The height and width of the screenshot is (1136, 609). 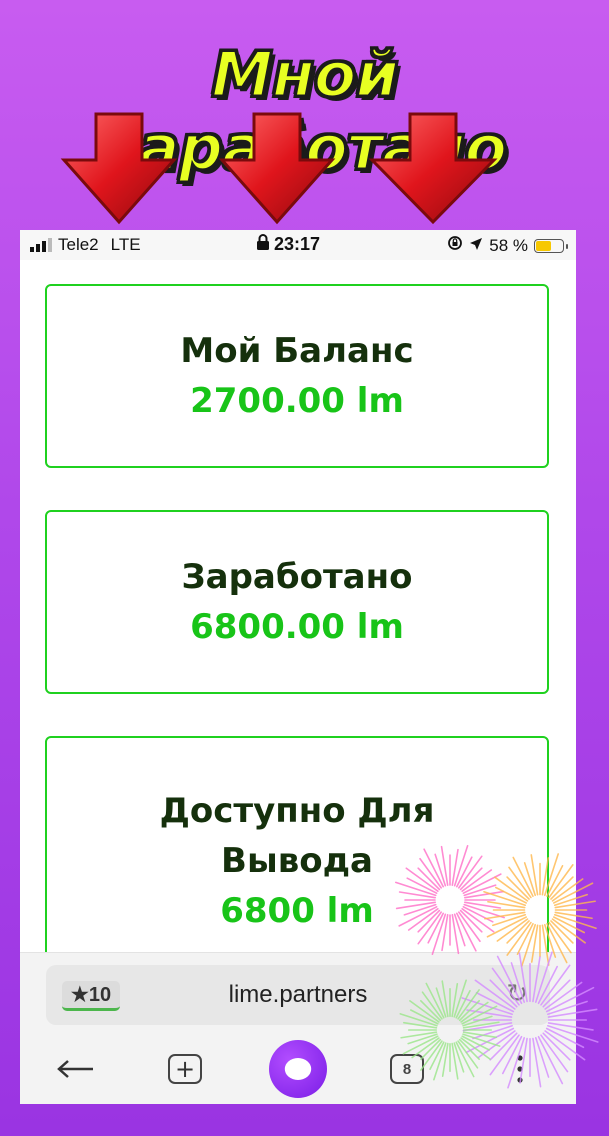 What do you see at coordinates (551, 245) in the screenshot?
I see `battery-icon` at bounding box center [551, 245].